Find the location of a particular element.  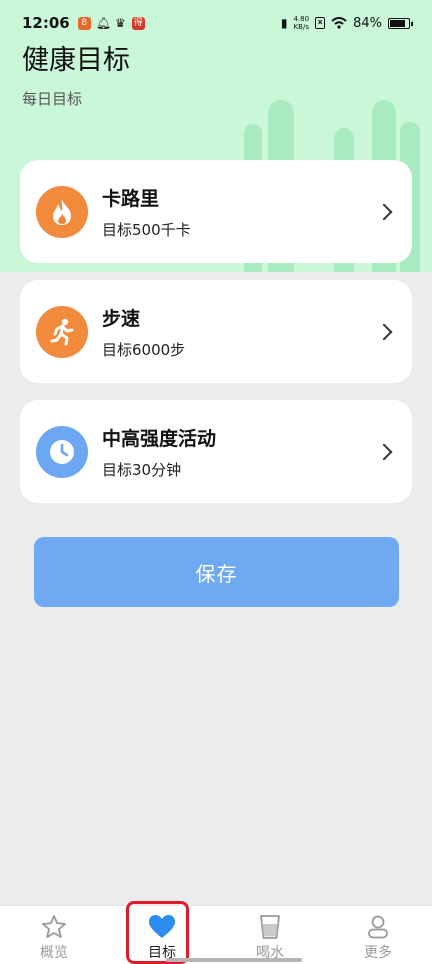

nav-label: 更多 is located at coordinates (378, 953).